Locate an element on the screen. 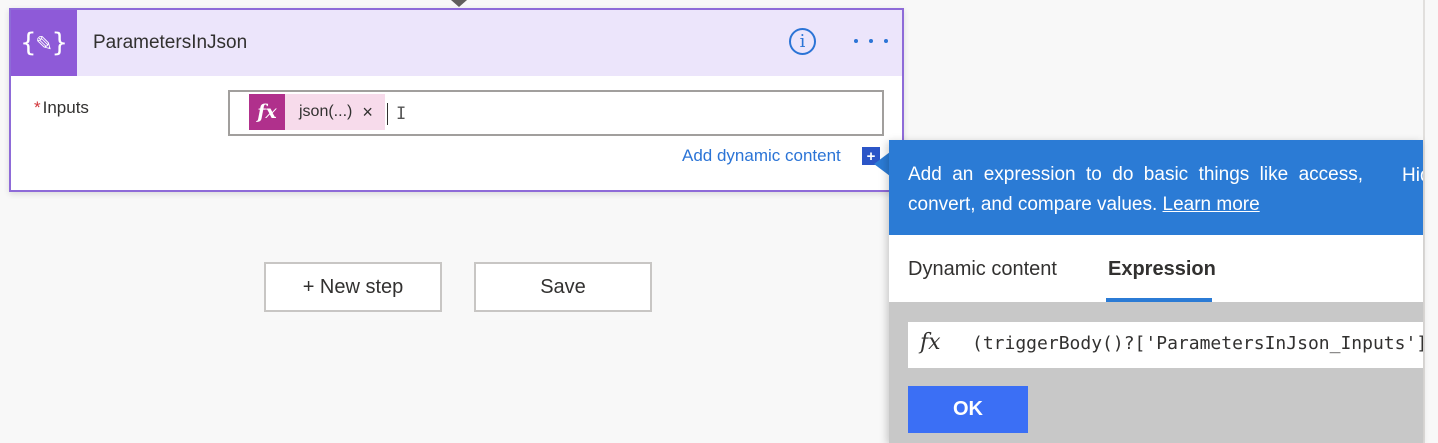  connector-arrow is located at coordinates (459, 3).